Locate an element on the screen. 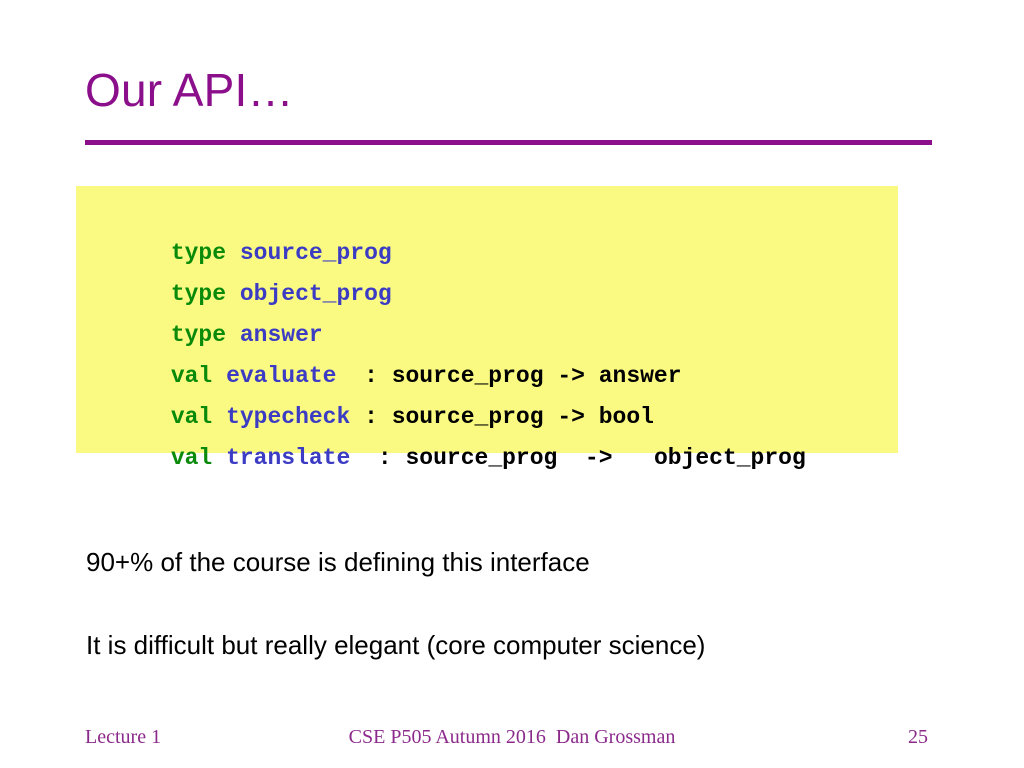  title-underline-rule is located at coordinates (508, 142).